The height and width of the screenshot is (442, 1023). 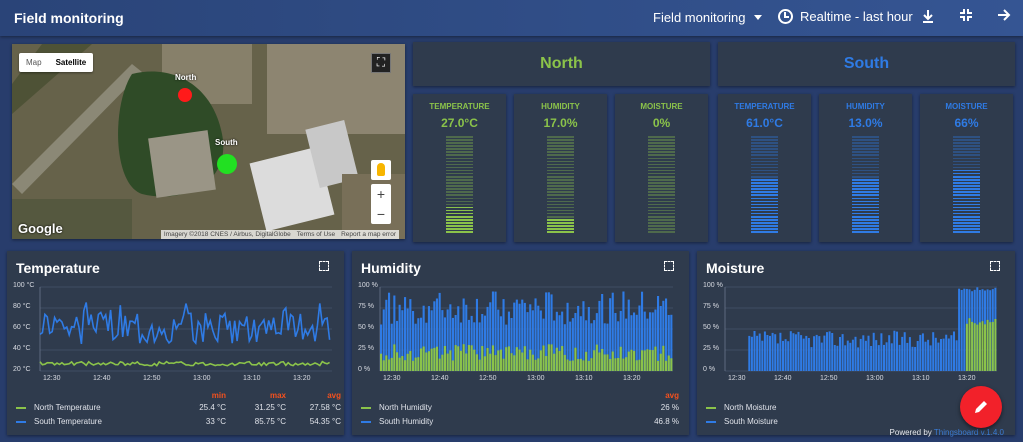 What do you see at coordinates (751, 421) in the screenshot?
I see `legend-series-name: South Moisture` at bounding box center [751, 421].